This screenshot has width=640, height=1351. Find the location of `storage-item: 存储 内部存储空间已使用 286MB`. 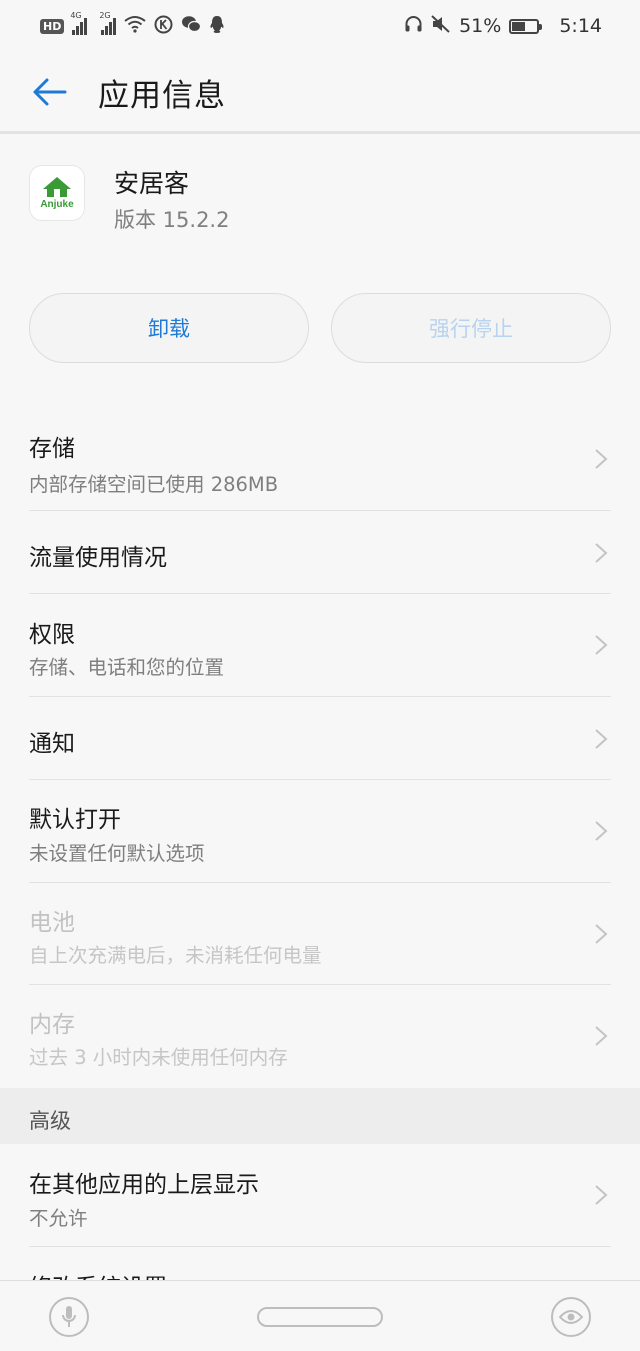

storage-item: 存储 内部存储空间已使用 286MB is located at coordinates (320, 459).